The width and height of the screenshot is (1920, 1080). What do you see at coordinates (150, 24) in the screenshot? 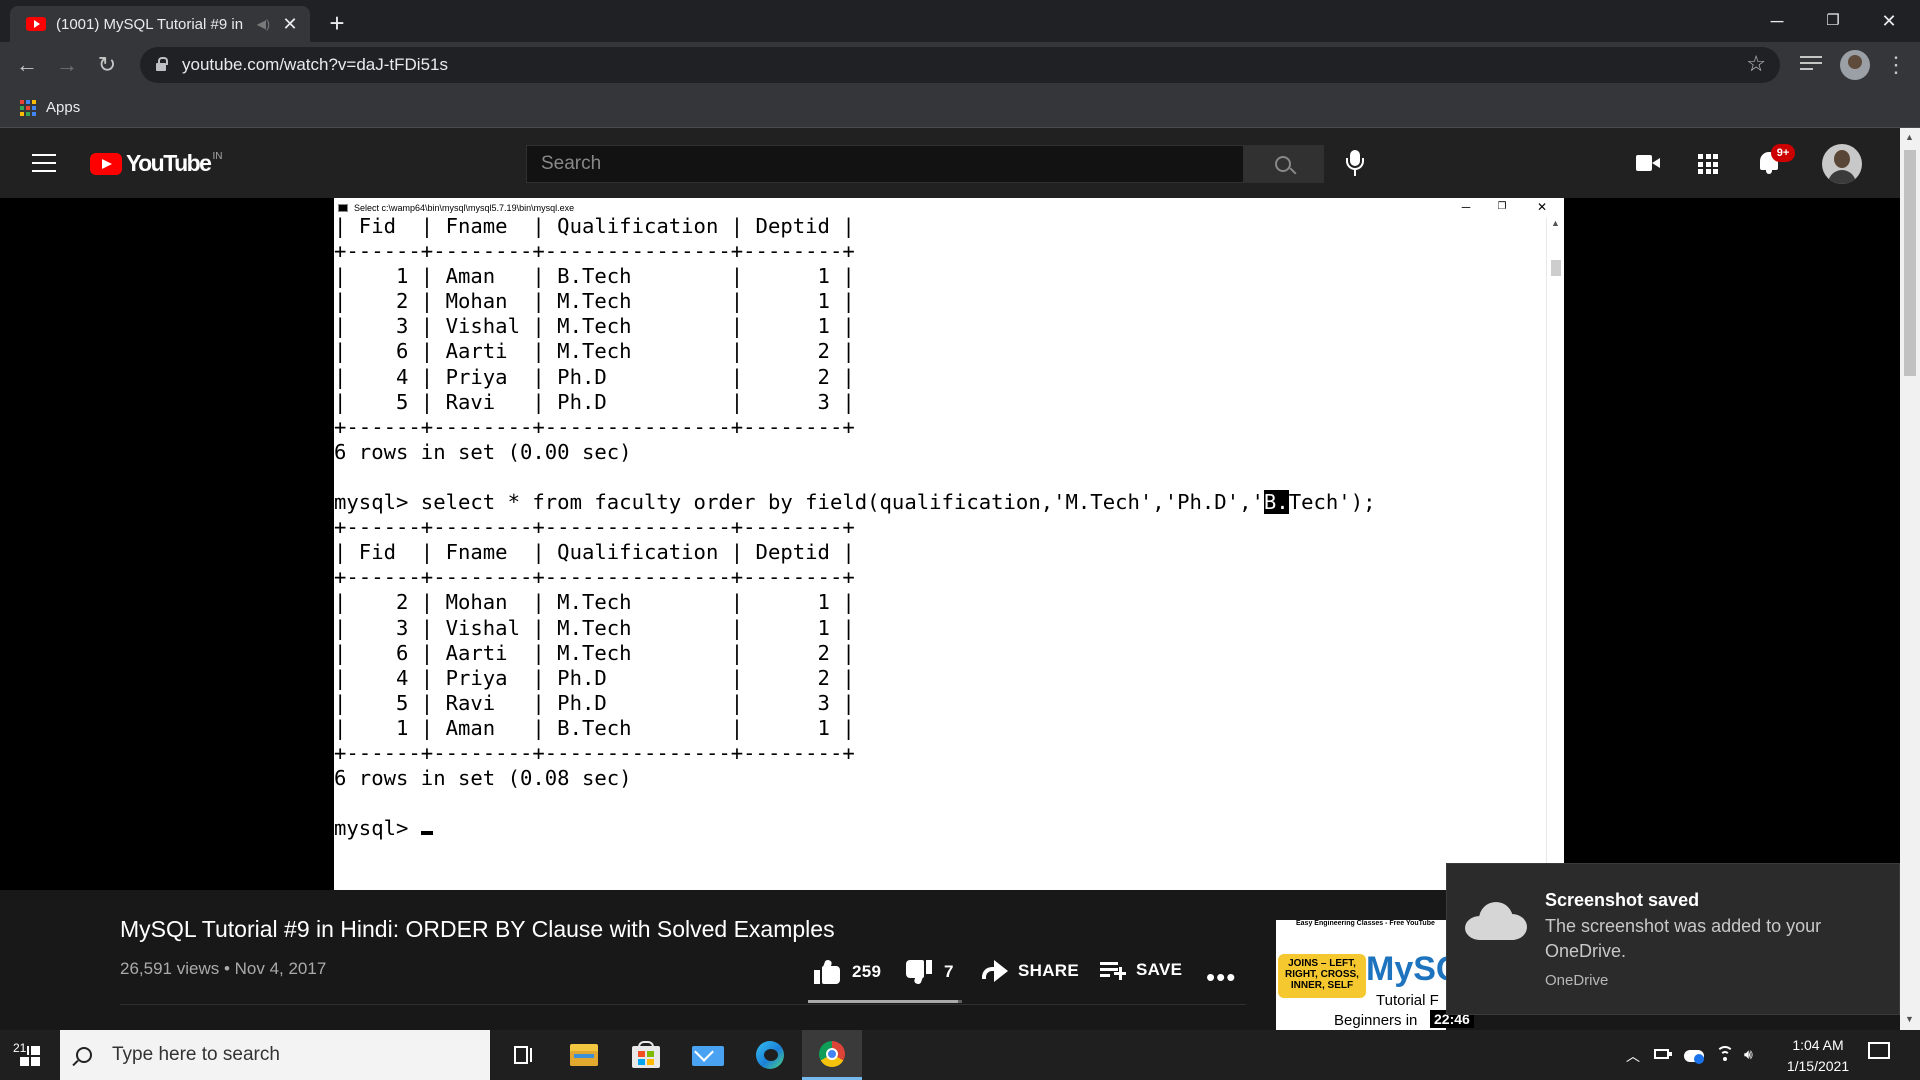
I see `tab-title: (1001) MySQL Tutorial #9 in` at bounding box center [150, 24].